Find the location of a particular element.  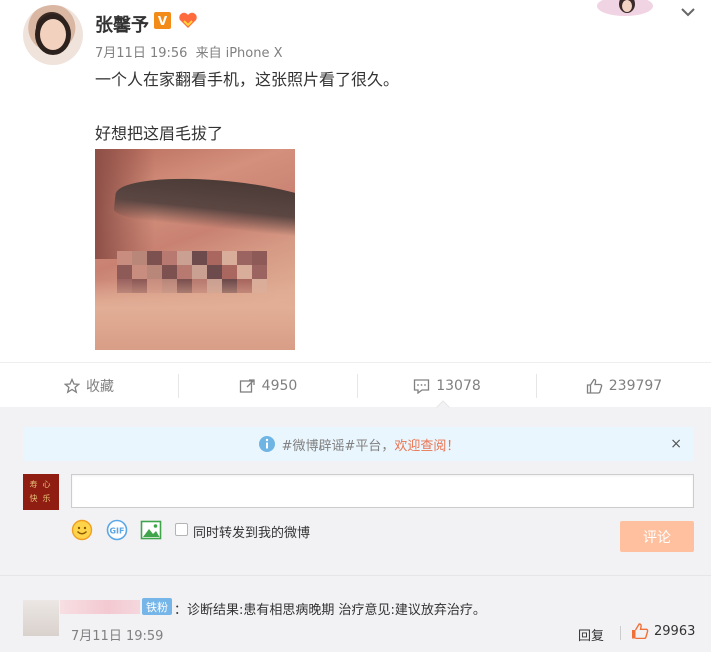

like-button: 239797 is located at coordinates (624, 386).